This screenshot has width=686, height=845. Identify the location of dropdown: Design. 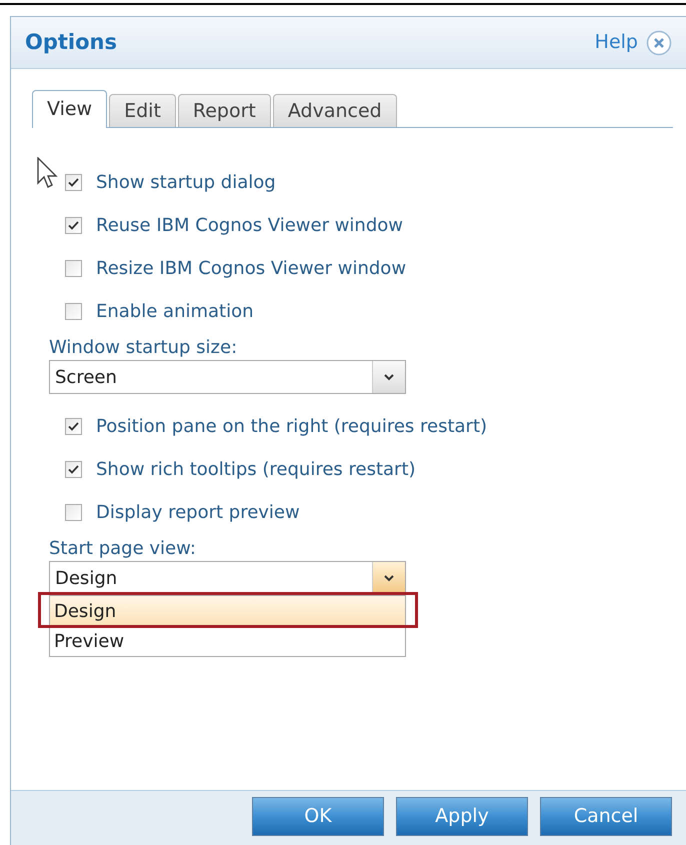
(227, 578).